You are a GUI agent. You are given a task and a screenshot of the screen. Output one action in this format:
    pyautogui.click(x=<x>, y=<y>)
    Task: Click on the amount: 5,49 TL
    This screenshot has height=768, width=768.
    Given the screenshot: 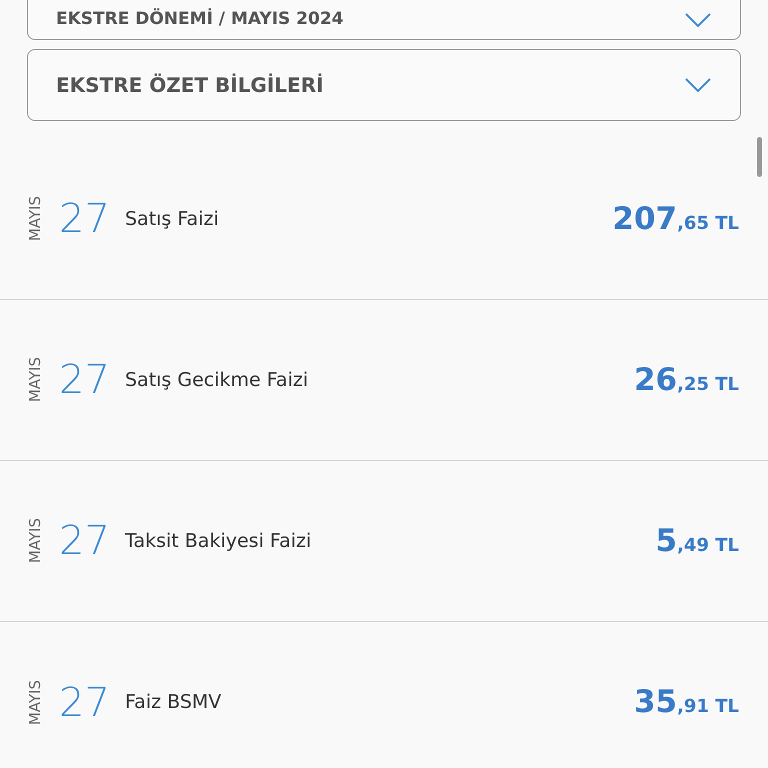 What is the action you would take?
    pyautogui.click(x=697, y=541)
    